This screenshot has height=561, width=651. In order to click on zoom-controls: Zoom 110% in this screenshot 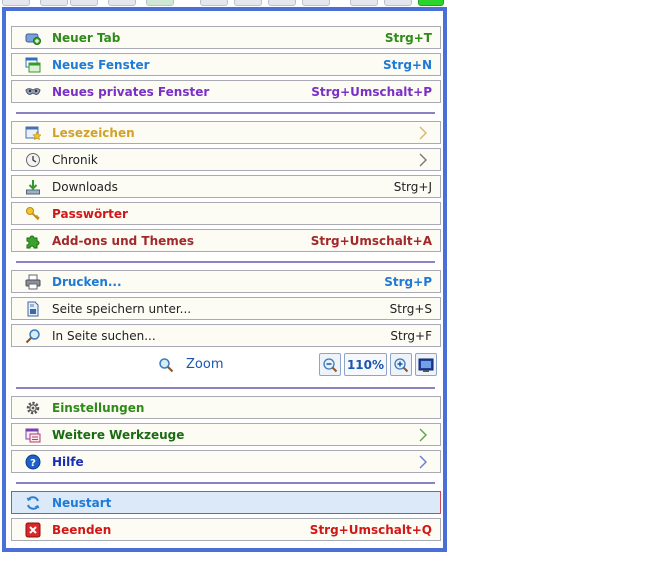, I will do `click(226, 365)`.